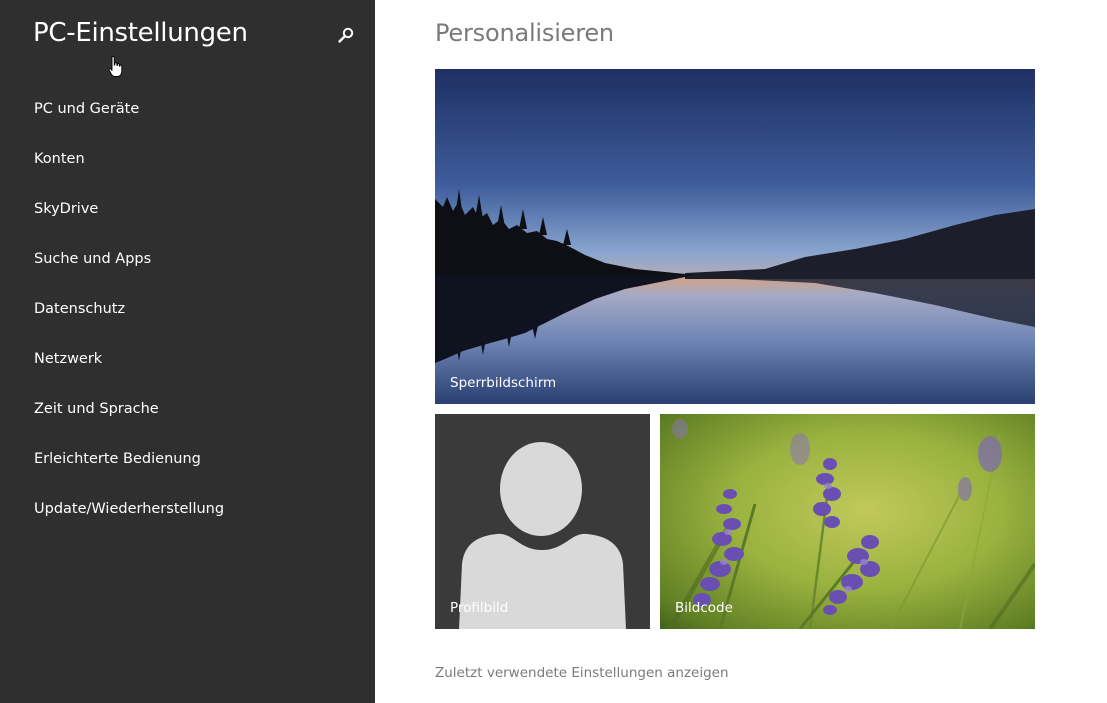 Image resolution: width=1107 pixels, height=703 pixels. I want to click on hand-cursor-icon, so click(115, 66).